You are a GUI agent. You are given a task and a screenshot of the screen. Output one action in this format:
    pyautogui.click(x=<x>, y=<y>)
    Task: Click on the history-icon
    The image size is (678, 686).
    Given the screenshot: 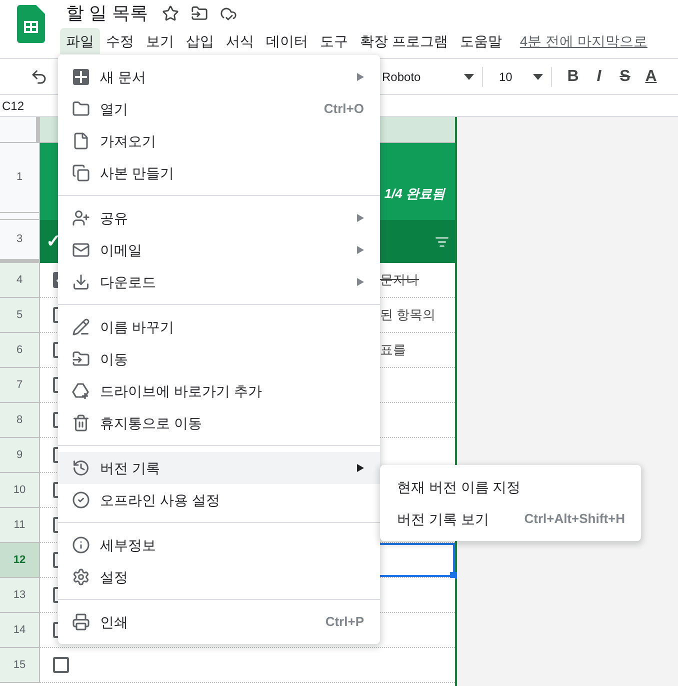 What is the action you would take?
    pyautogui.click(x=81, y=468)
    